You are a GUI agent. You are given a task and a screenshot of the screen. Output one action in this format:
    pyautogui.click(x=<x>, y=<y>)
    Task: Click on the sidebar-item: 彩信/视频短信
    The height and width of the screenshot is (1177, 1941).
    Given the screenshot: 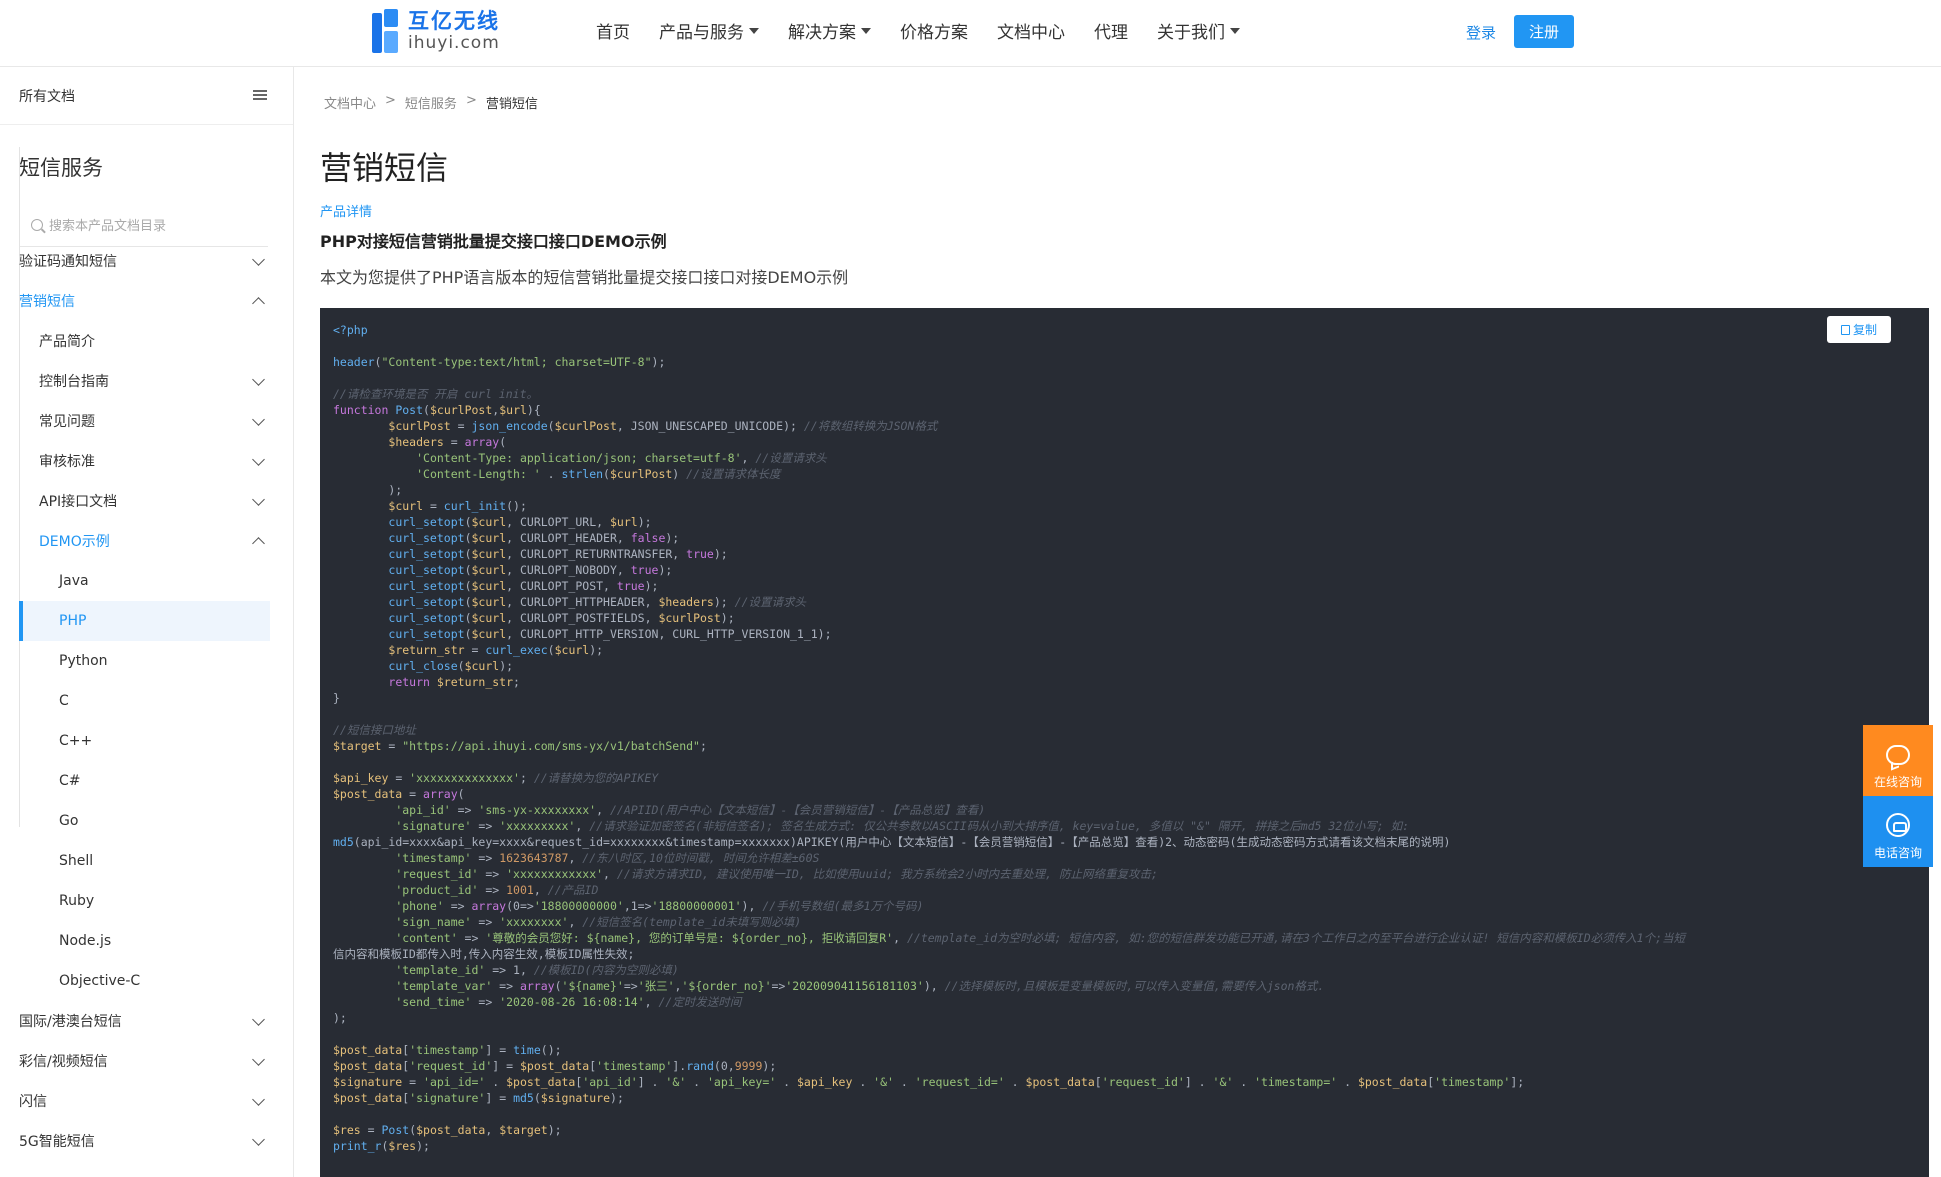 What is the action you would take?
    pyautogui.click(x=147, y=1061)
    